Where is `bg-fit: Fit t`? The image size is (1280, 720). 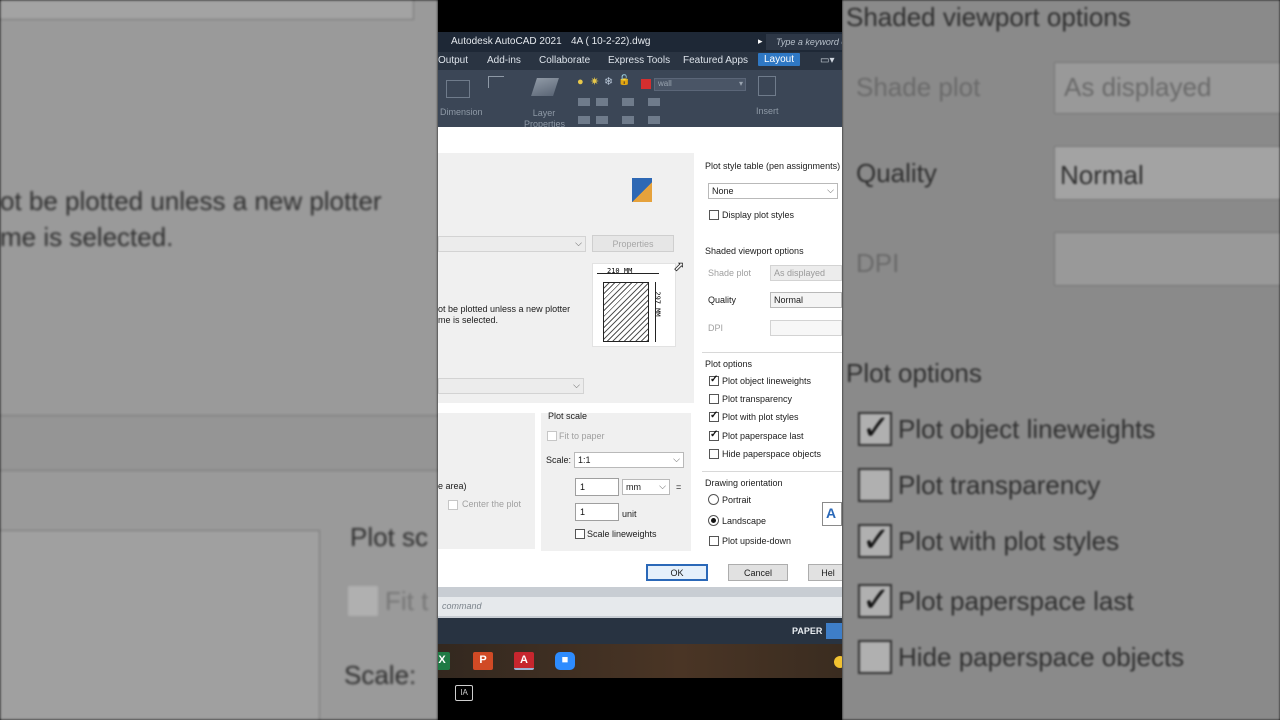
bg-fit: Fit t is located at coordinates (407, 601).